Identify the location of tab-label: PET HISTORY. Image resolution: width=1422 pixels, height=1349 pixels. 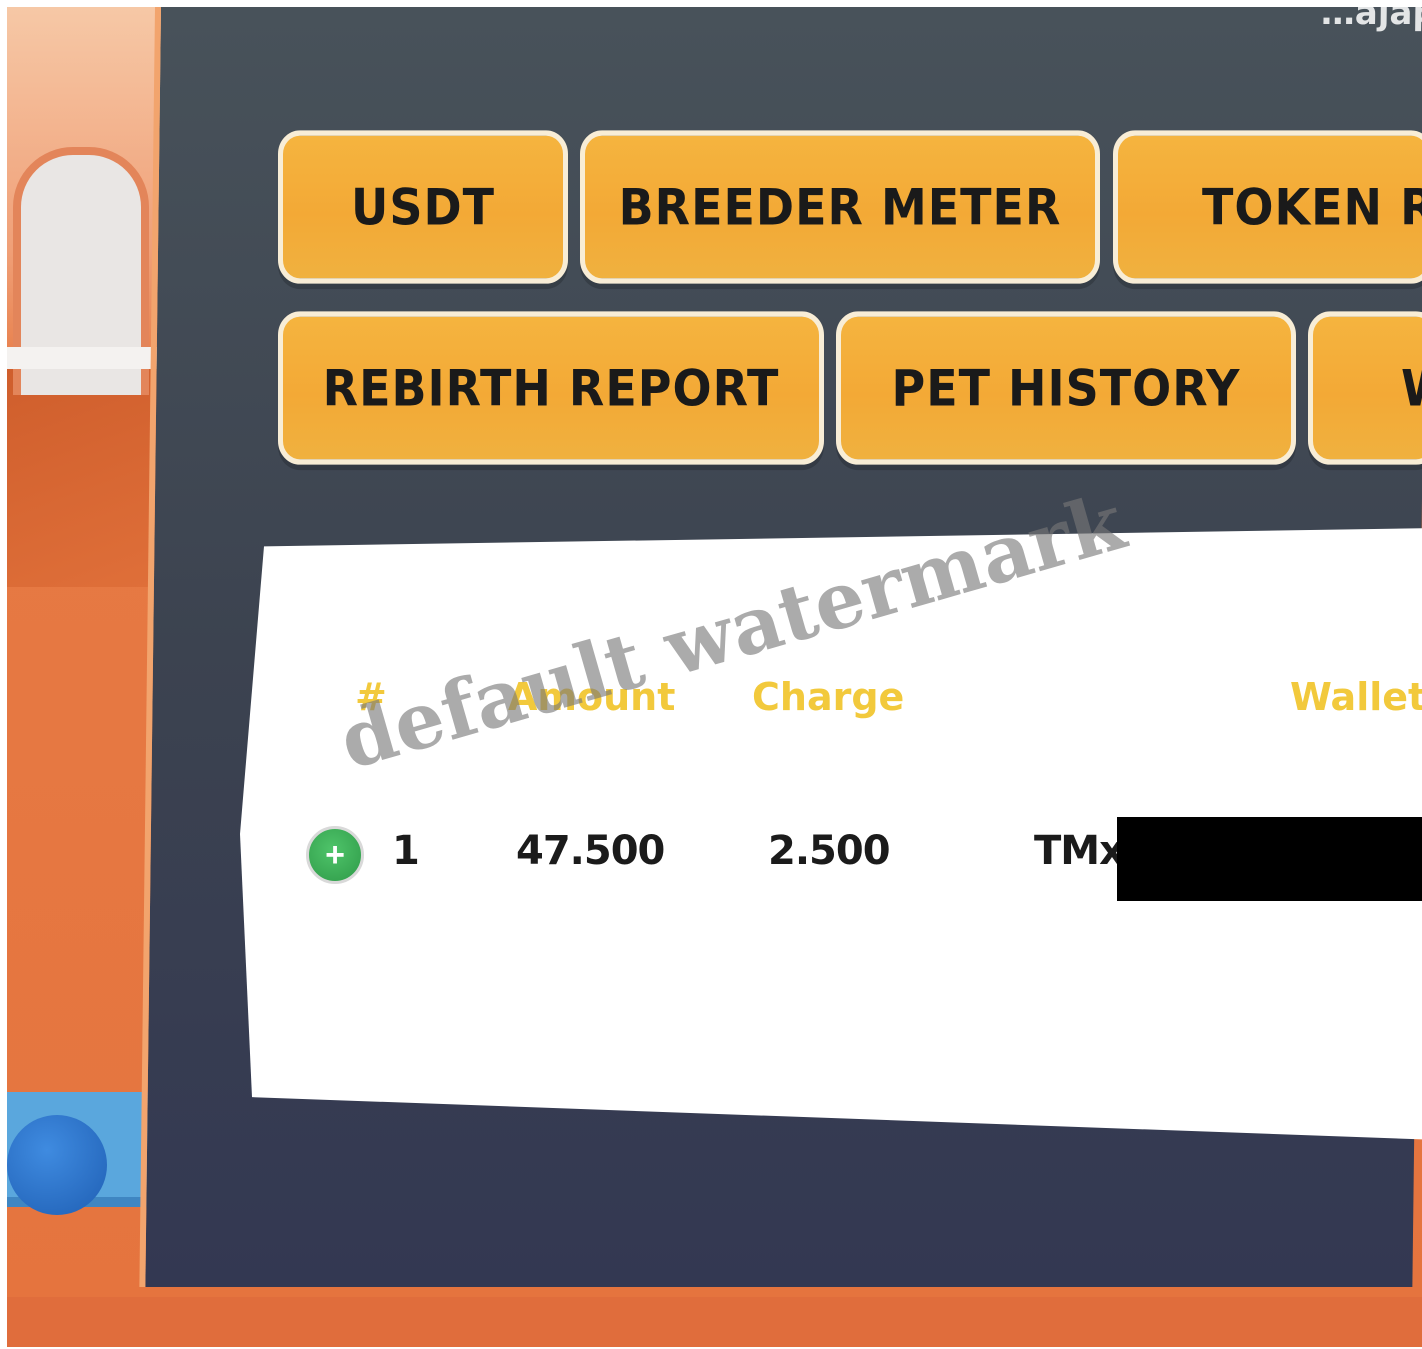
(1066, 388).